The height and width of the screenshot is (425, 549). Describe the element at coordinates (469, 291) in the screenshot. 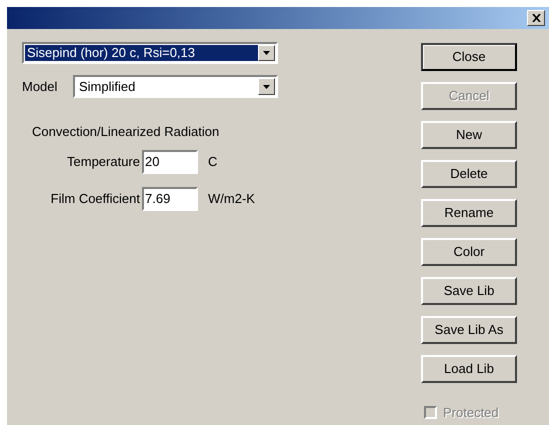

I see `dialog-button: Save Lib` at that location.